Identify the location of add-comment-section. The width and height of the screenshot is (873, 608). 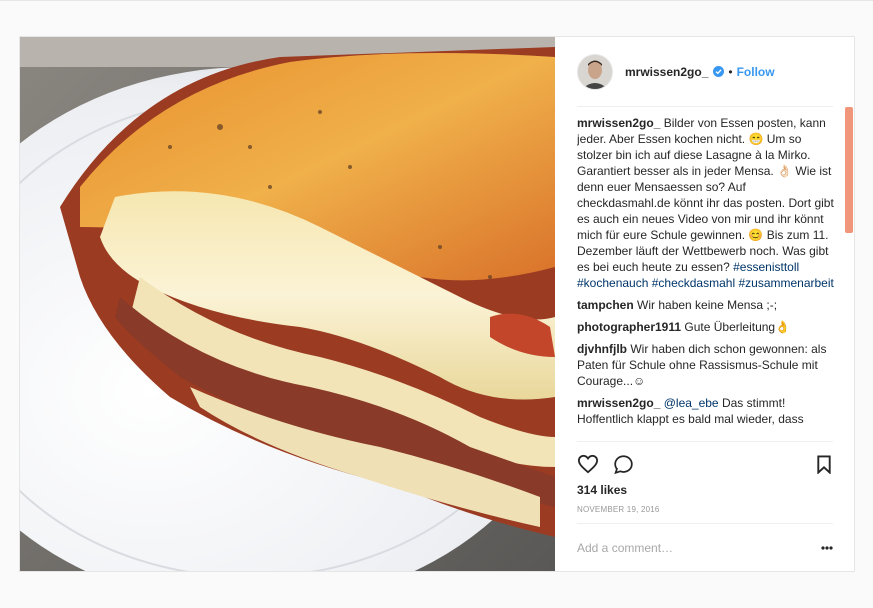
(705, 547).